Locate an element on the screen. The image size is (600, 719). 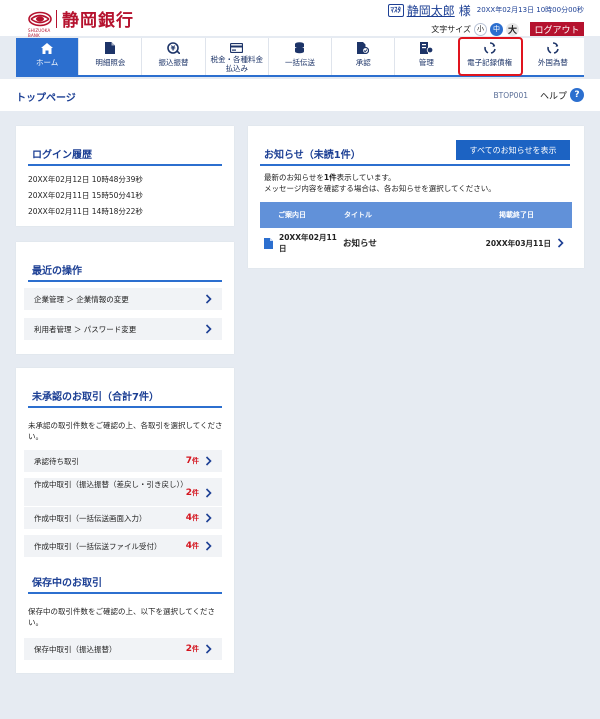
pending-item-bulk-file: 作成中取引（一括伝送ファイル受付） 4件 is located at coordinates (123, 546).